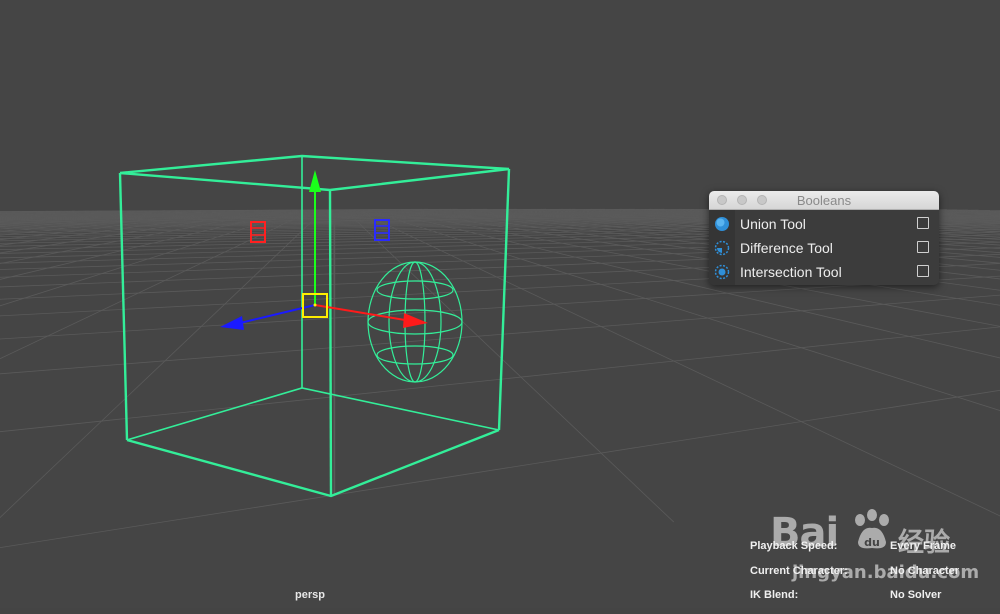  Describe the element at coordinates (870, 601) in the screenshot. I see `hud-row-ik-blend: IK Blend: No Solver` at that location.